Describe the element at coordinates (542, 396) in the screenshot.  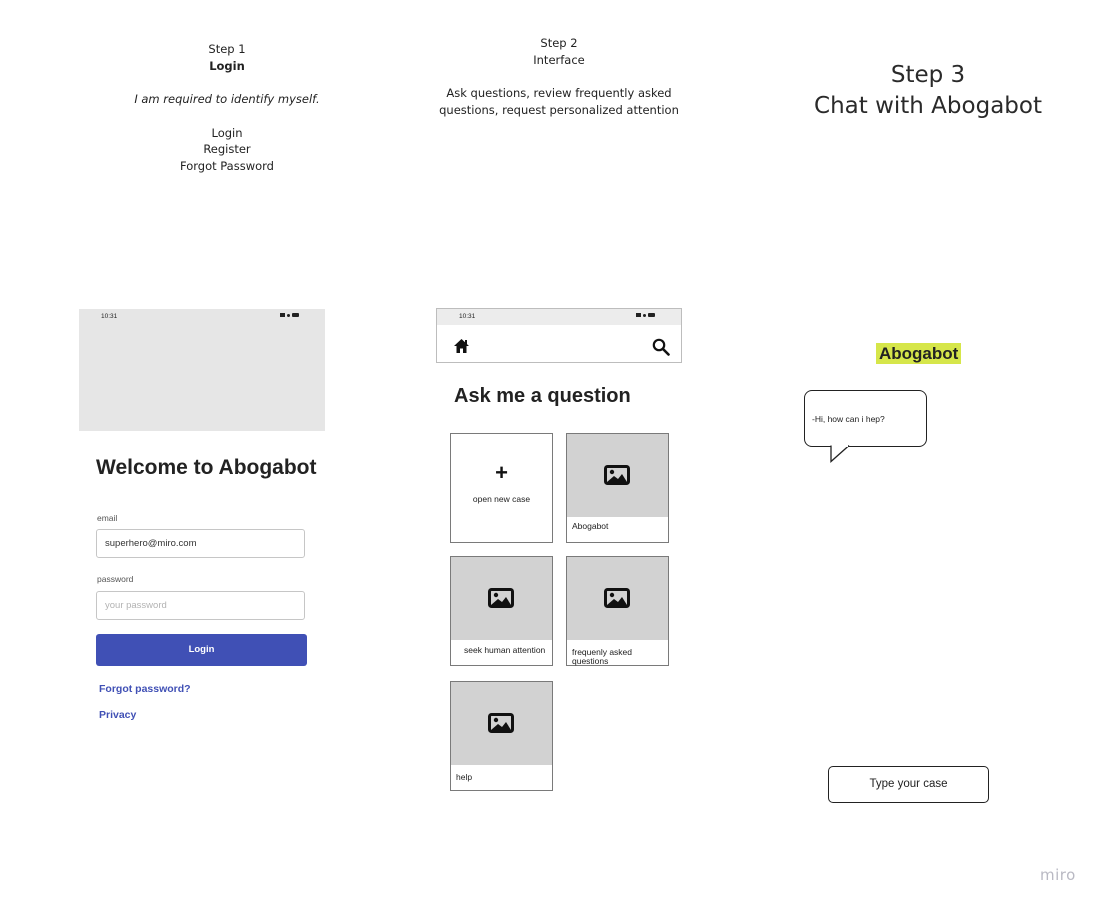
I see `ask-question-heading: Ask me a question` at that location.